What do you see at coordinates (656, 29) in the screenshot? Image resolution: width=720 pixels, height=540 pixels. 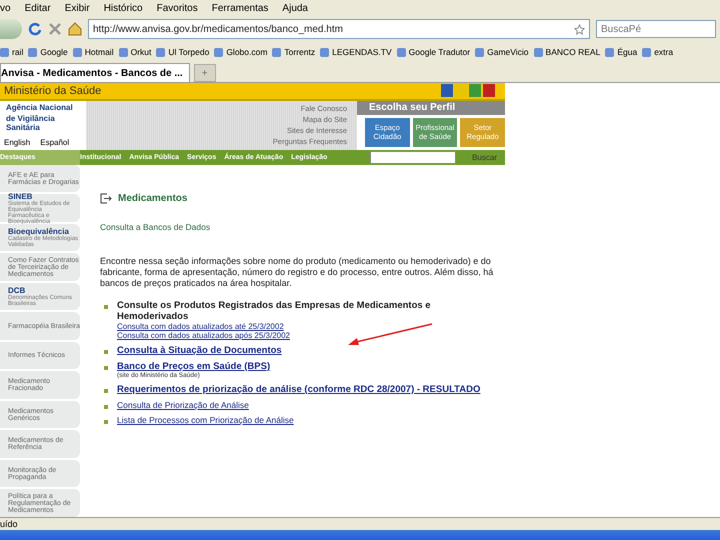 I see `search-field: BuscaPé` at bounding box center [656, 29].